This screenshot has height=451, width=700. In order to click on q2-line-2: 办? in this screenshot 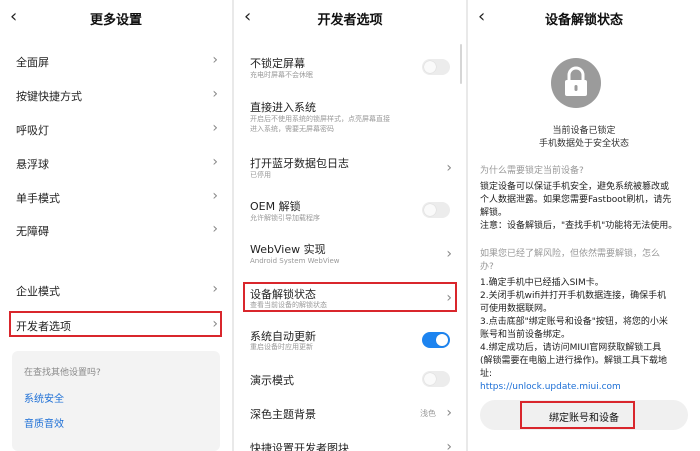, I will do `click(487, 267)`.